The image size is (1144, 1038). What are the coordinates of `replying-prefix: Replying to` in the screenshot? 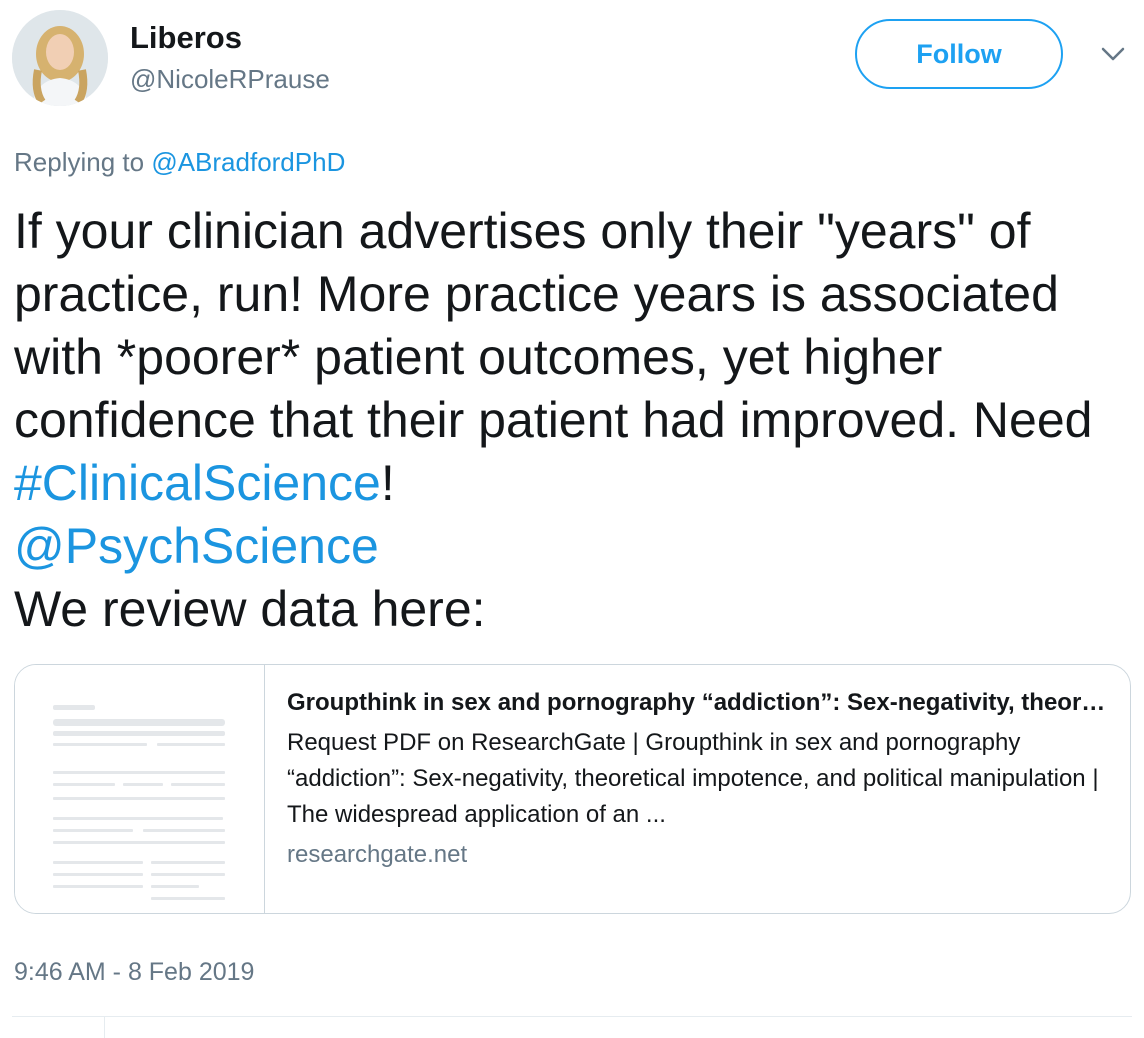 It's located at (83, 162).